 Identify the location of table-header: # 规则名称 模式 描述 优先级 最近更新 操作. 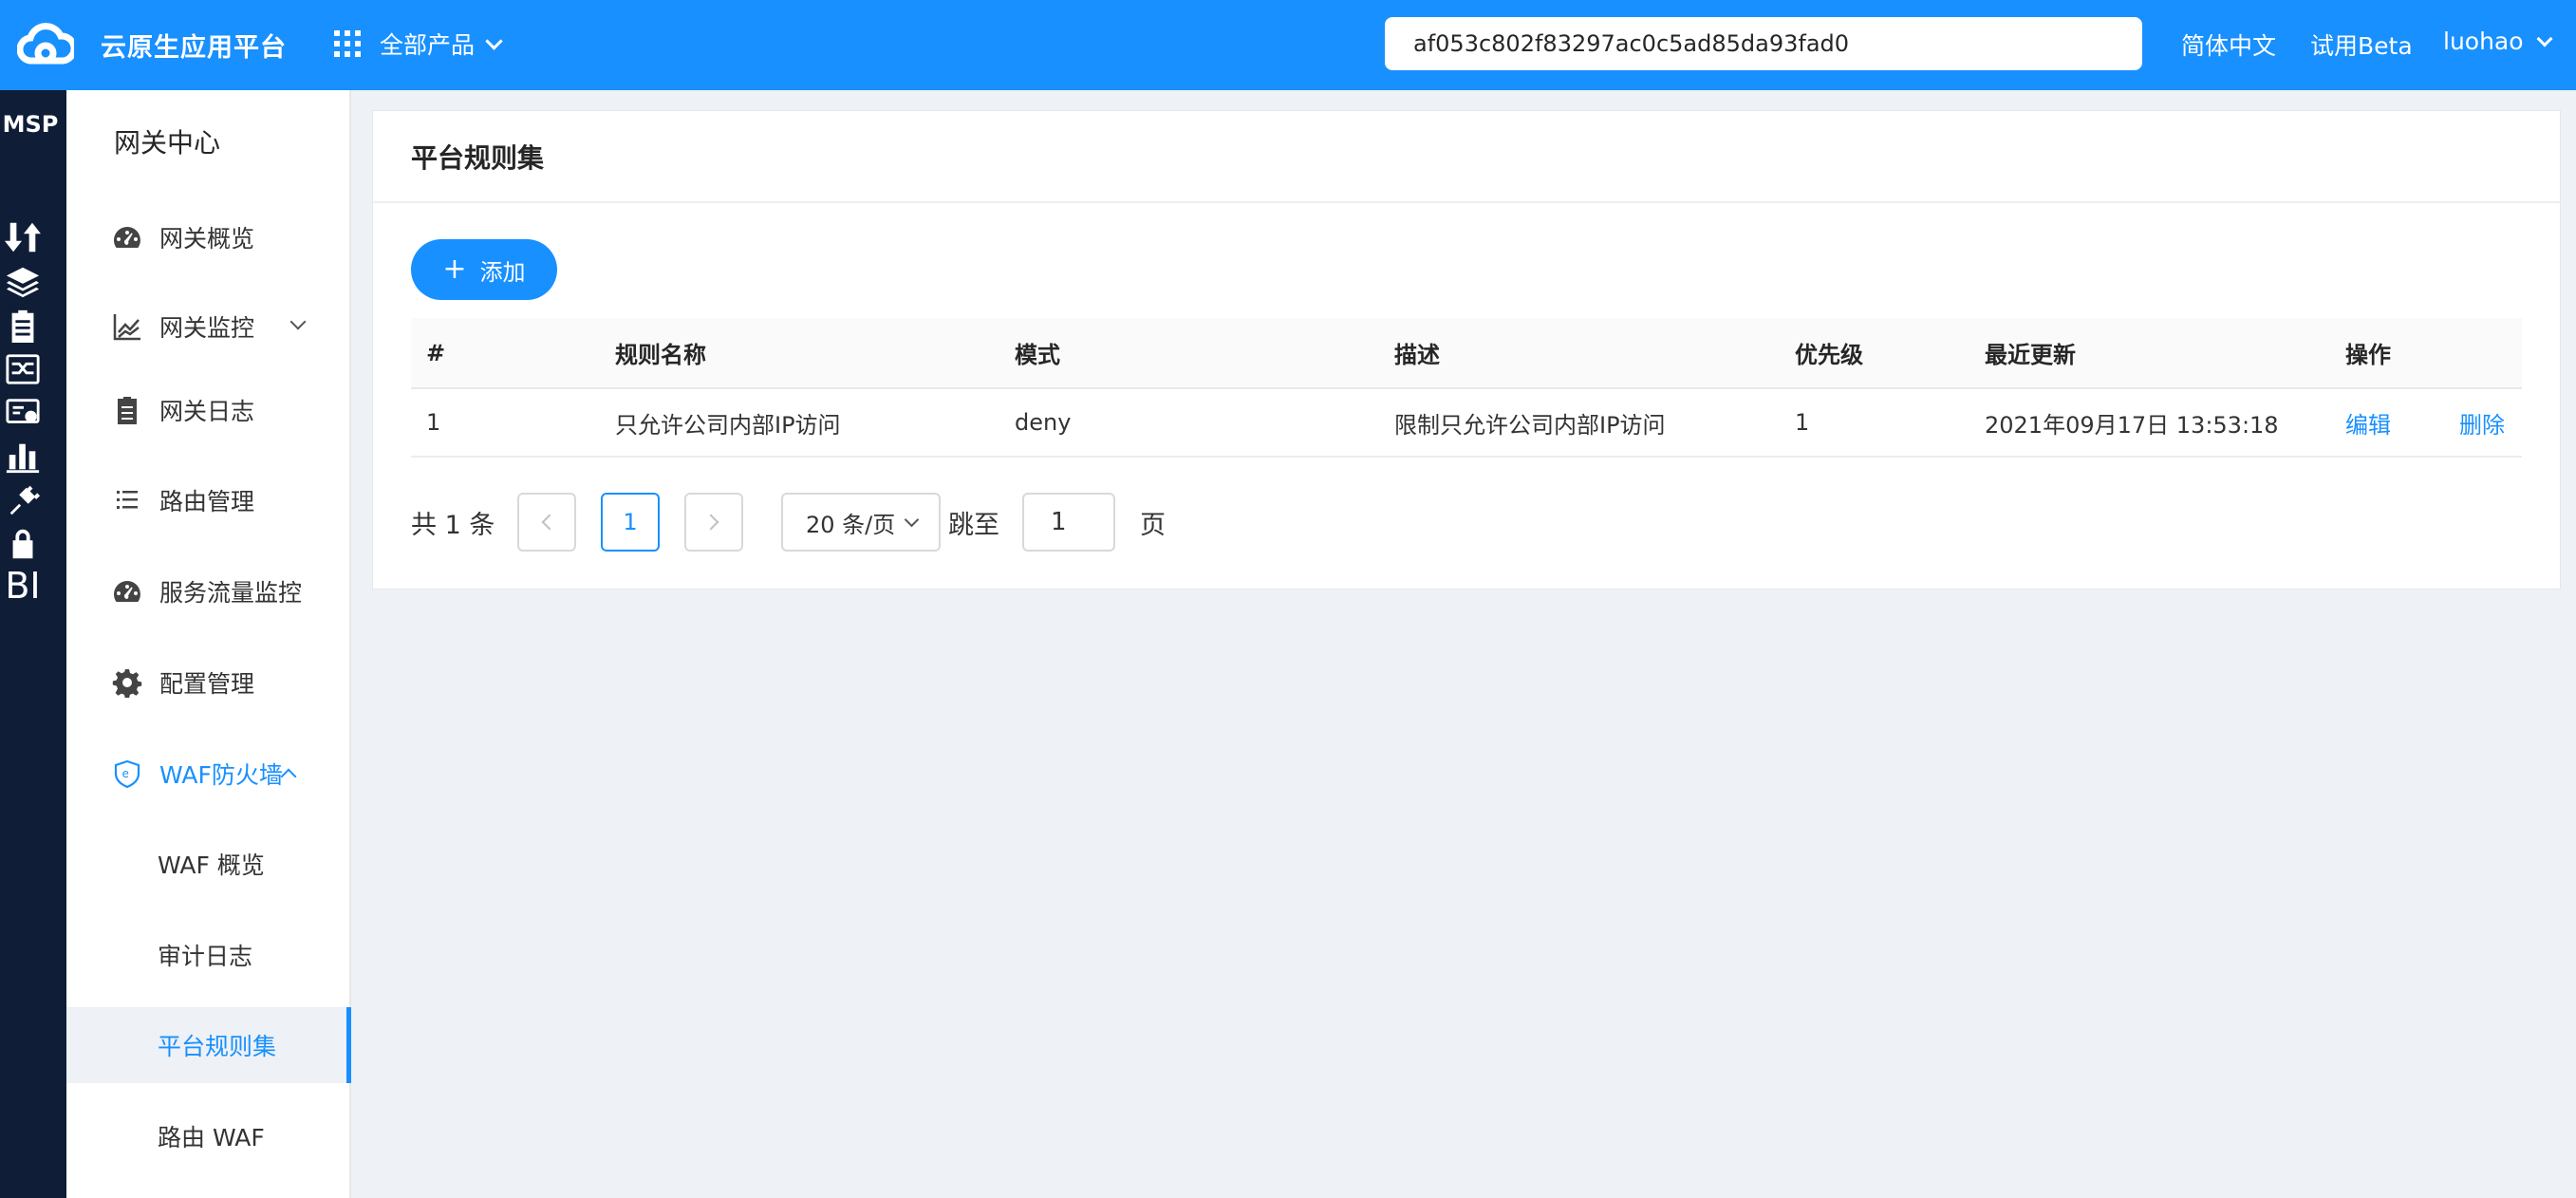
(1466, 353).